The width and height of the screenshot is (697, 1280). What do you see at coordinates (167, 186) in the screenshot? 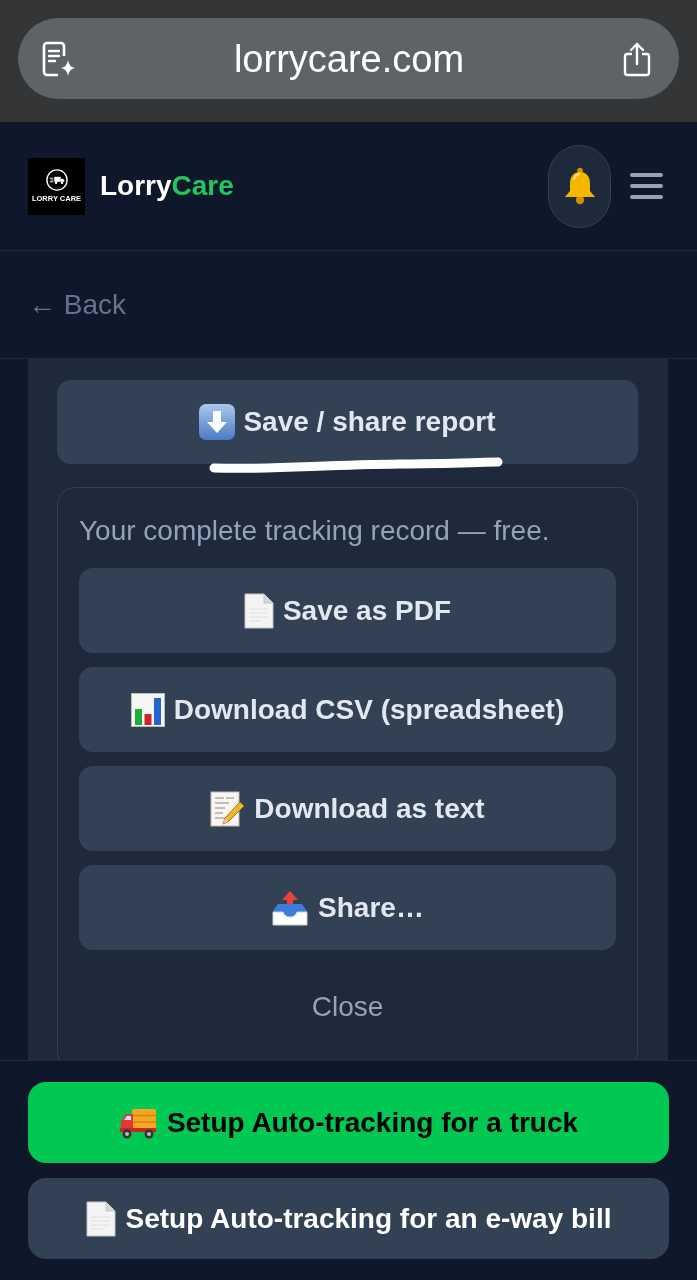
I see `brand-name: LorryCare` at bounding box center [167, 186].